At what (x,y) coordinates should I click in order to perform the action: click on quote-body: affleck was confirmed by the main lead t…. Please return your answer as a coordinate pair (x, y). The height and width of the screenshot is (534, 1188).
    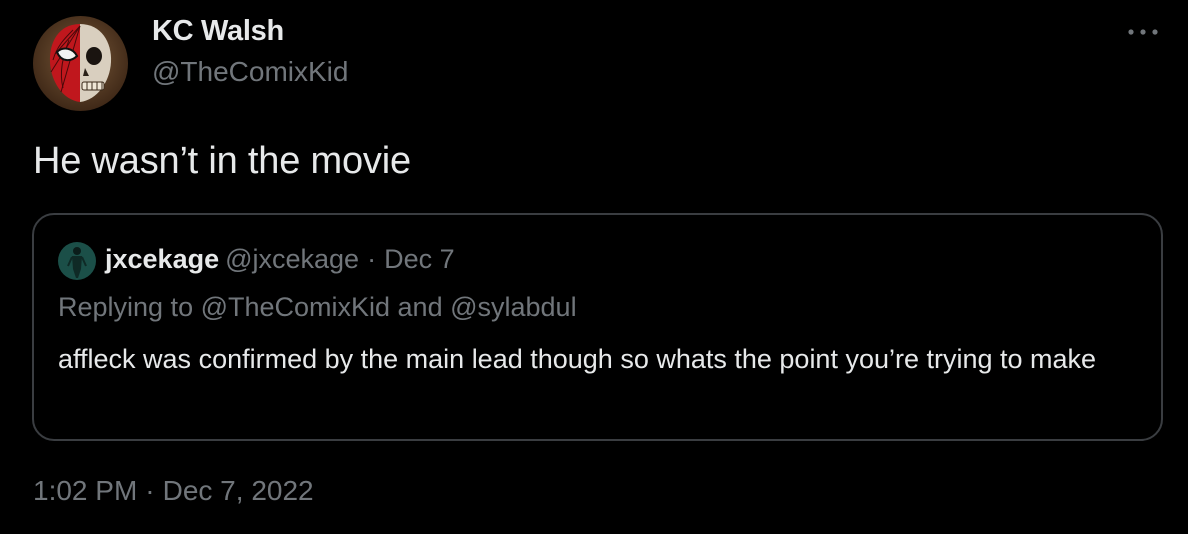
    Looking at the image, I should click on (577, 359).